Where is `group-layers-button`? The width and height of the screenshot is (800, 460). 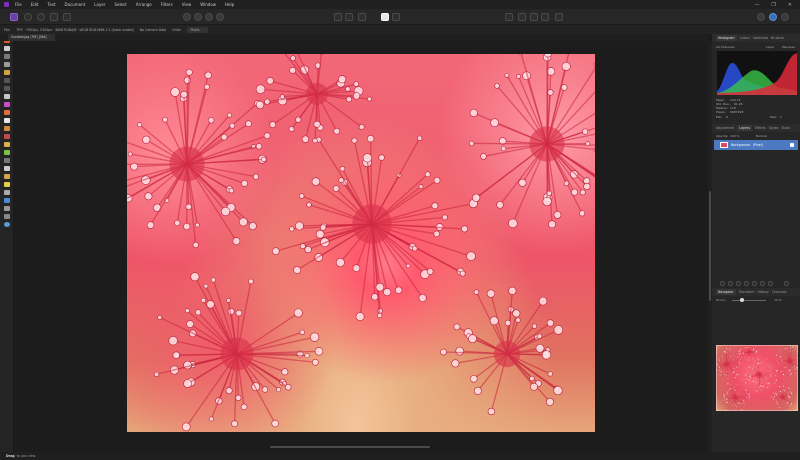
group-layers-button is located at coordinates (762, 283).